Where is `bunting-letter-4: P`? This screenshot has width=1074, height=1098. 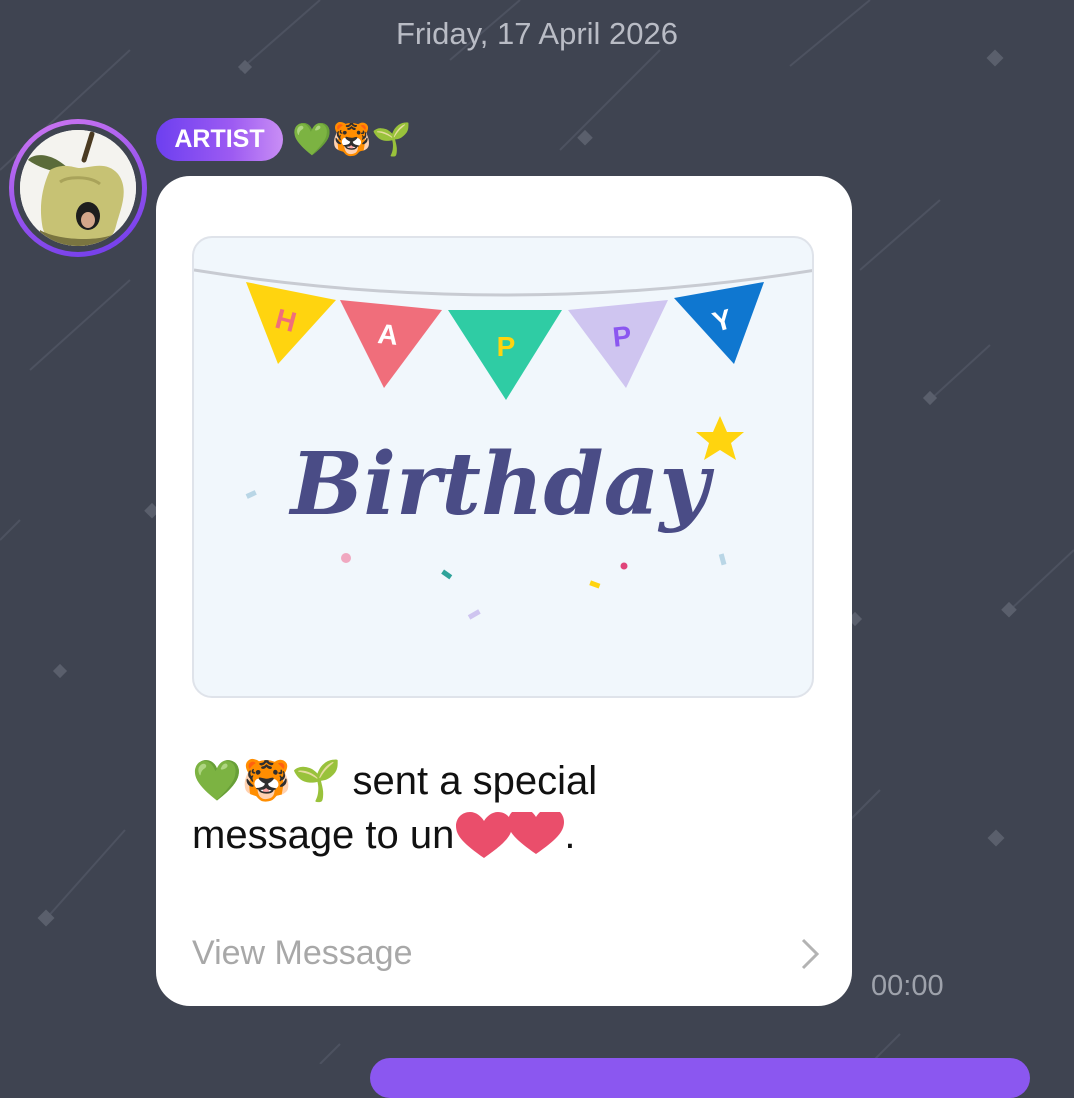 bunting-letter-4: P is located at coordinates (622, 336).